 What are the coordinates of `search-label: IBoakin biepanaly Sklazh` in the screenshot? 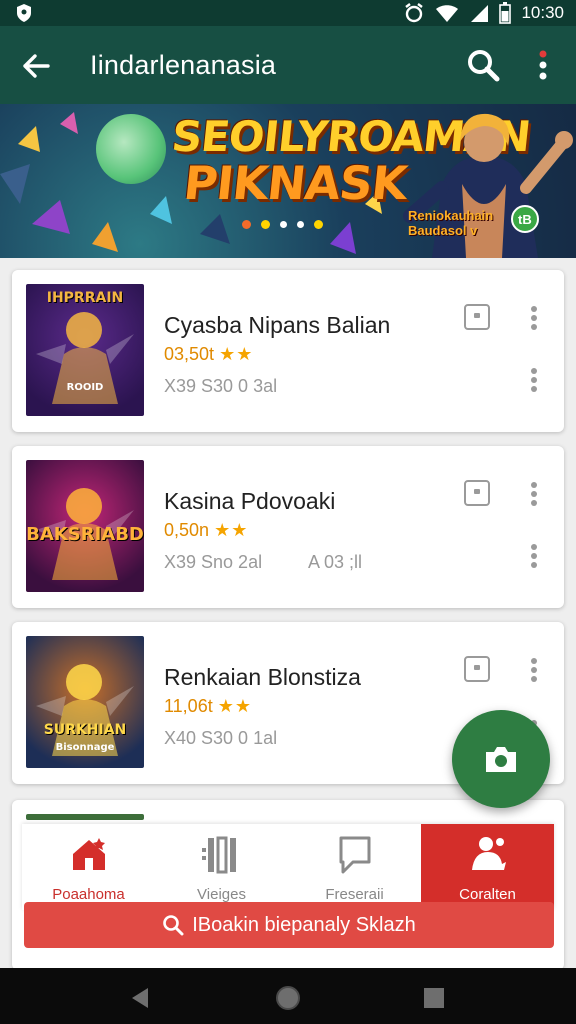 It's located at (304, 924).